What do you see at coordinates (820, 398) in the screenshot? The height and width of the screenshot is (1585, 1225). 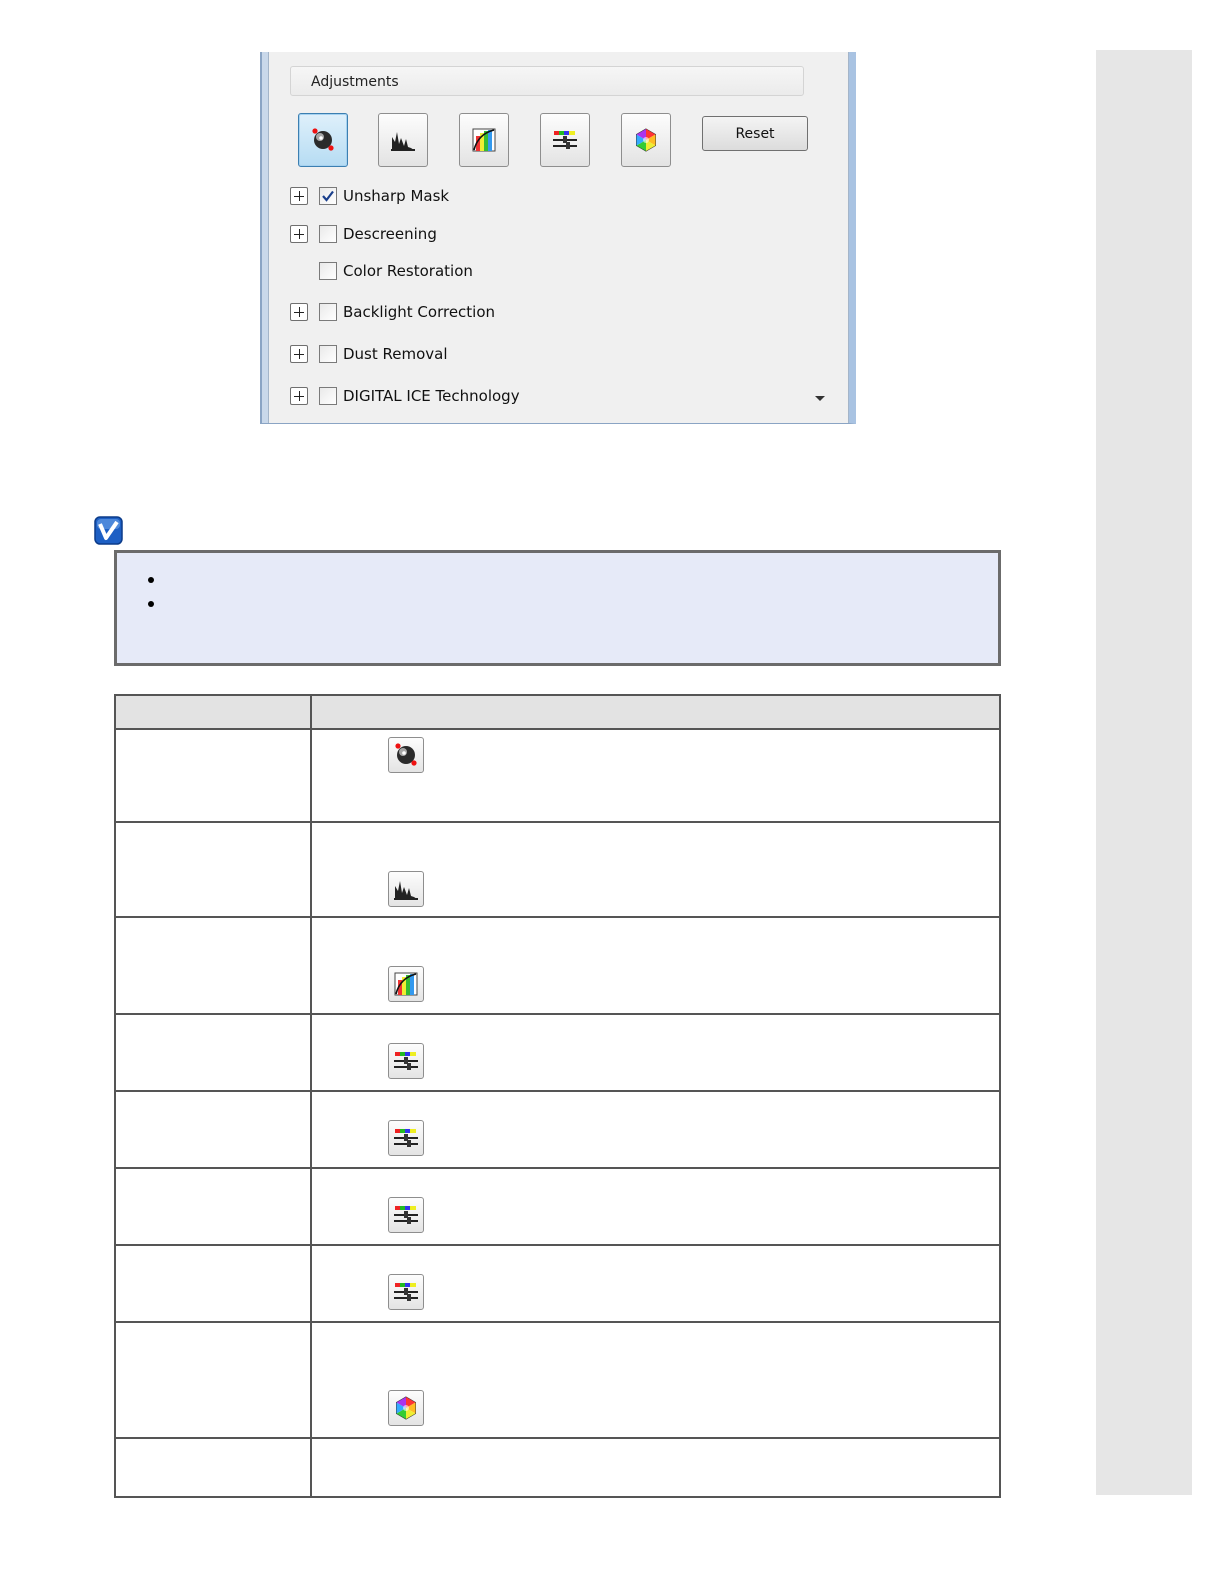 I see `scroll-down-arrow-icon` at bounding box center [820, 398].